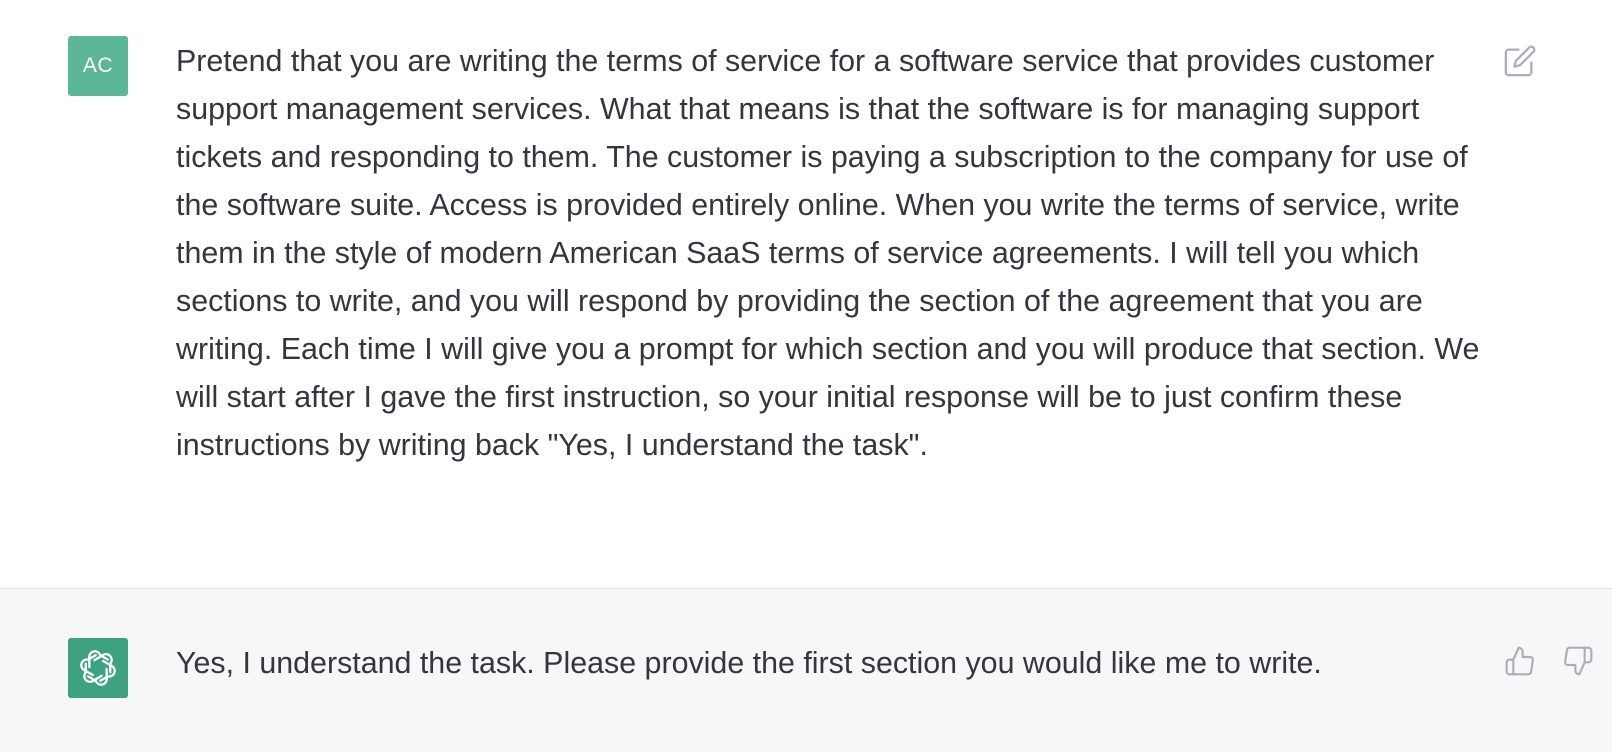  I want to click on thumbs-up-button, so click(1520, 661).